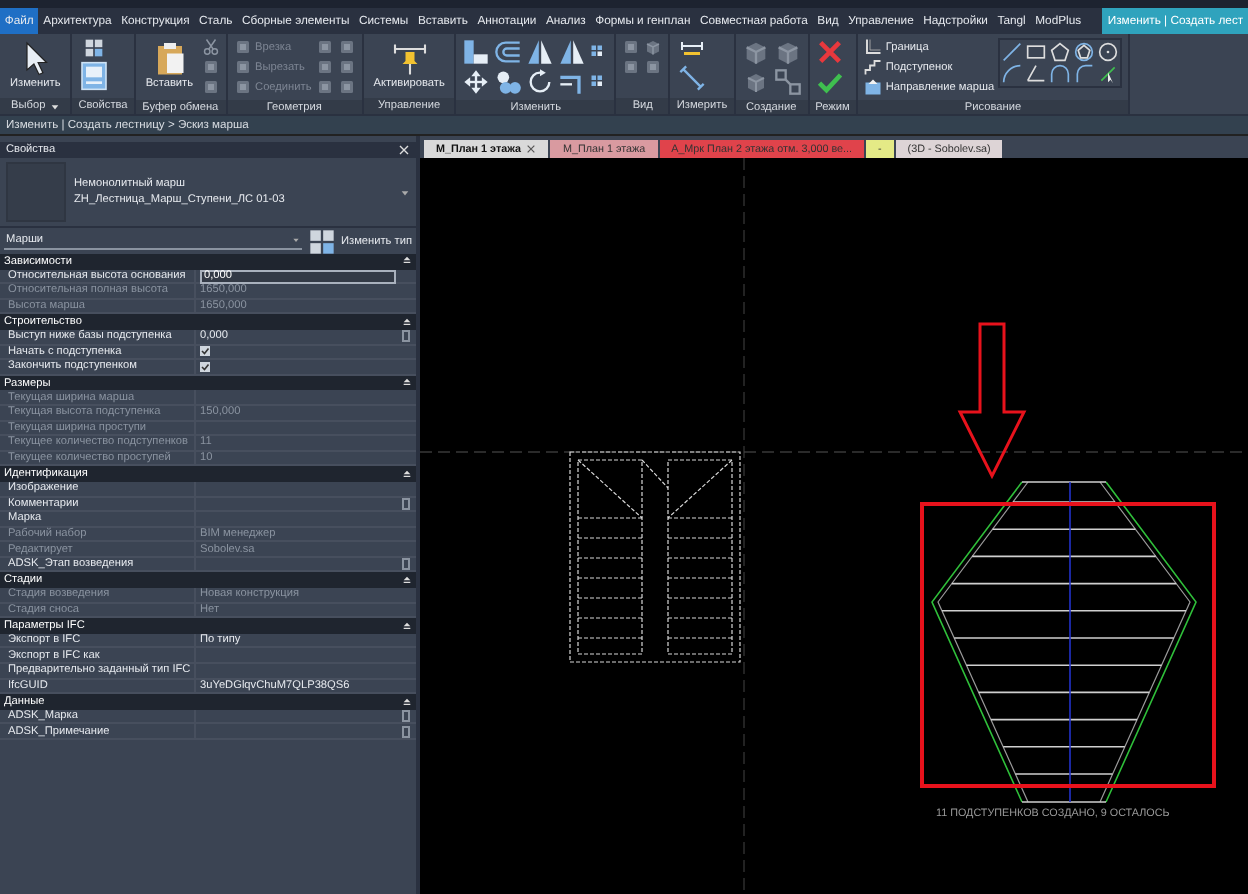 The height and width of the screenshot is (894, 1248). I want to click on arc-icon, so click(1012, 74).